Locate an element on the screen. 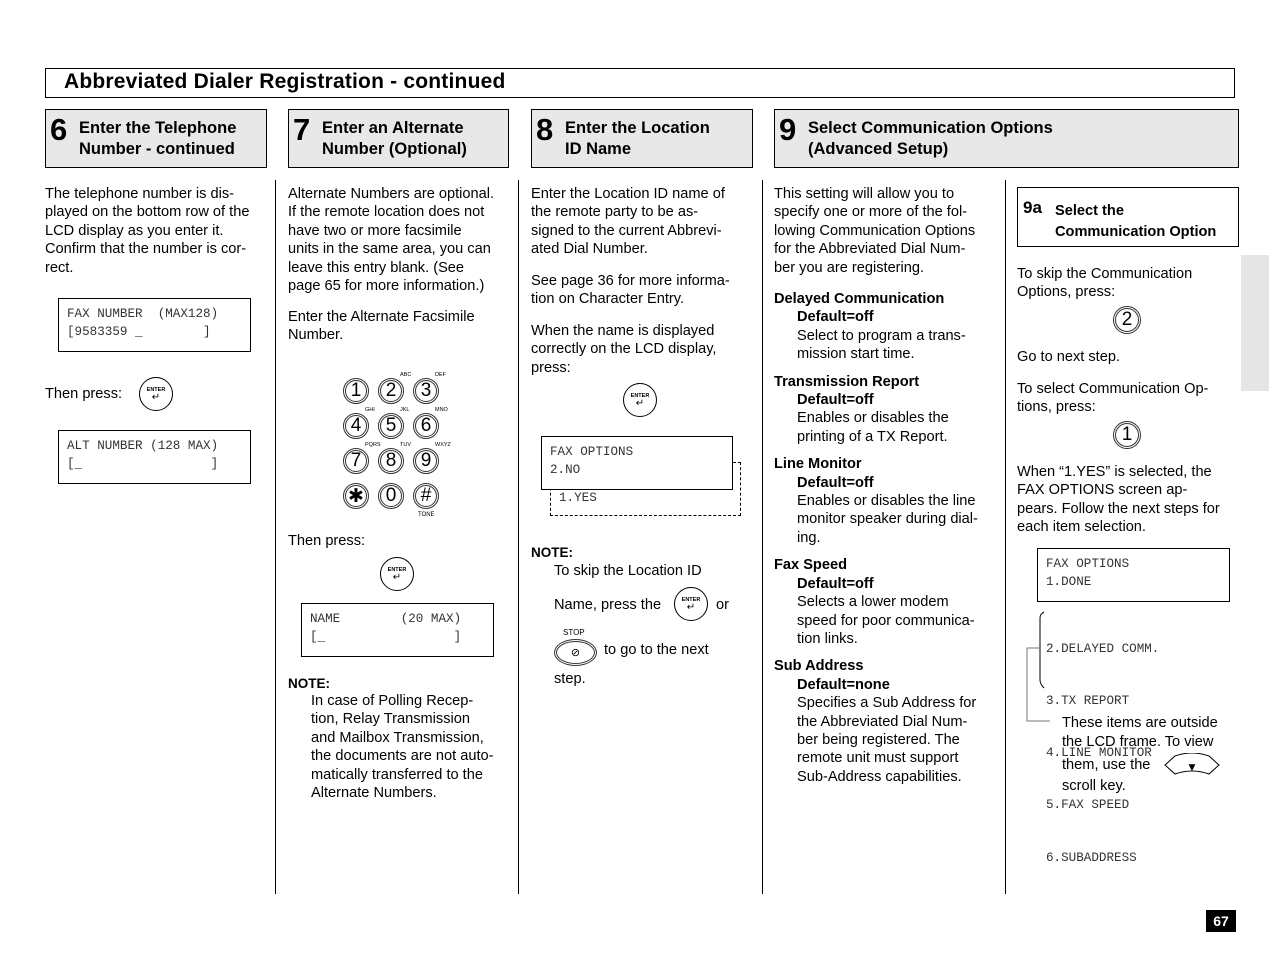 This screenshot has width=1269, height=954. scroll-down-key-icon: ▼ is located at coordinates (1192, 764).